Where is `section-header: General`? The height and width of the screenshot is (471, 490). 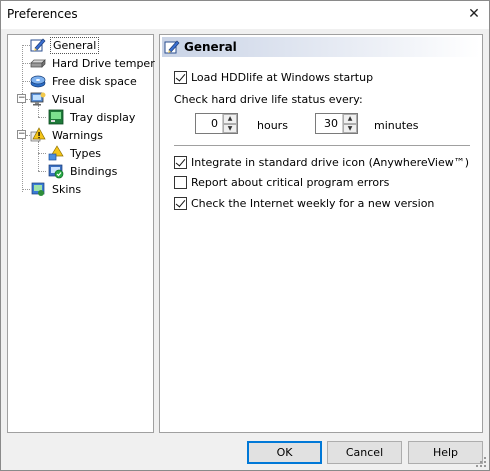
section-header: General is located at coordinates (321, 47).